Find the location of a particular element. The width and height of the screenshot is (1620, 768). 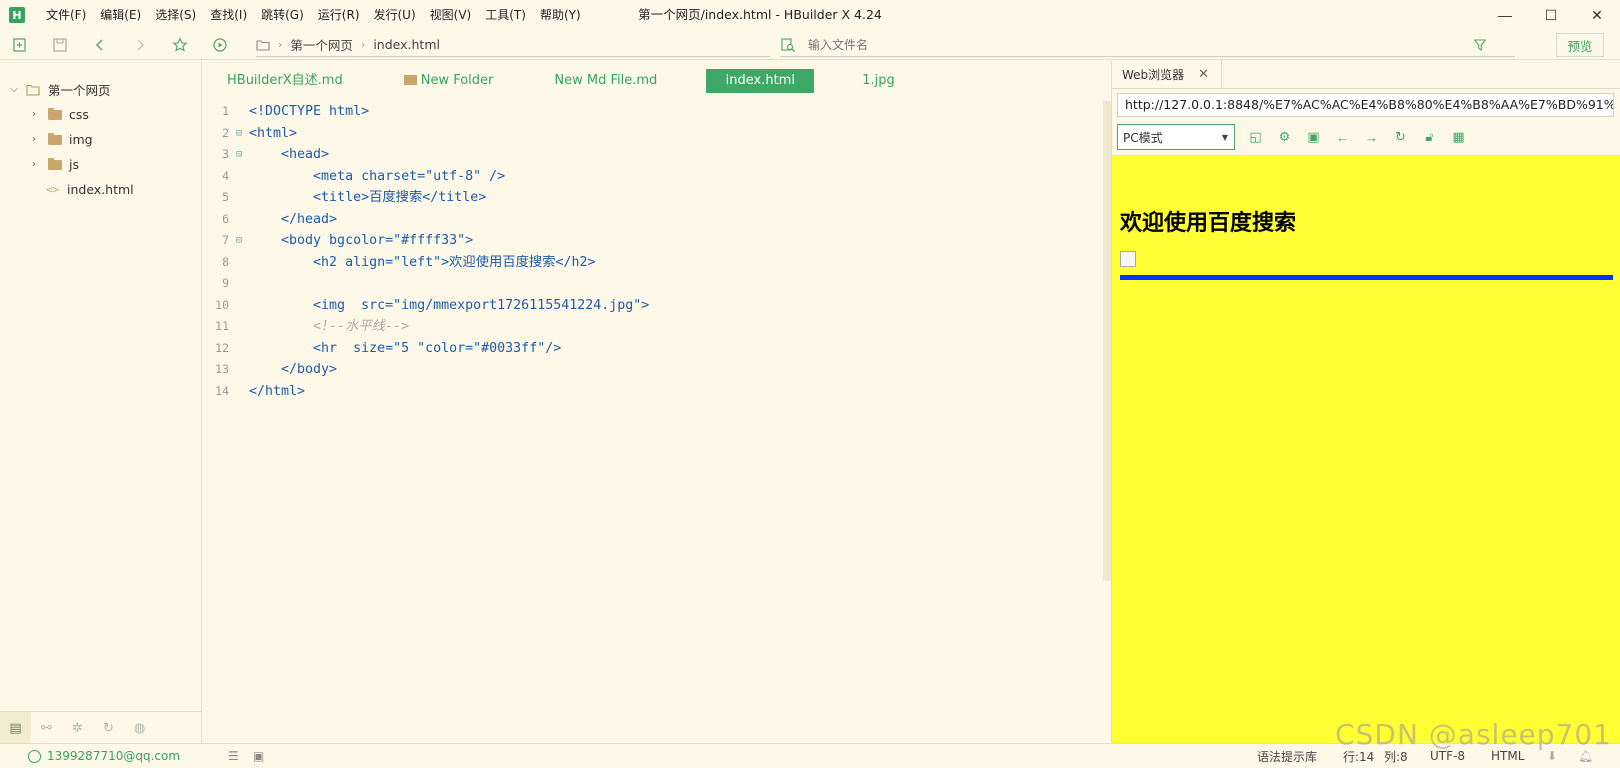

binoculars-icon: ⚯ is located at coordinates (46, 727).